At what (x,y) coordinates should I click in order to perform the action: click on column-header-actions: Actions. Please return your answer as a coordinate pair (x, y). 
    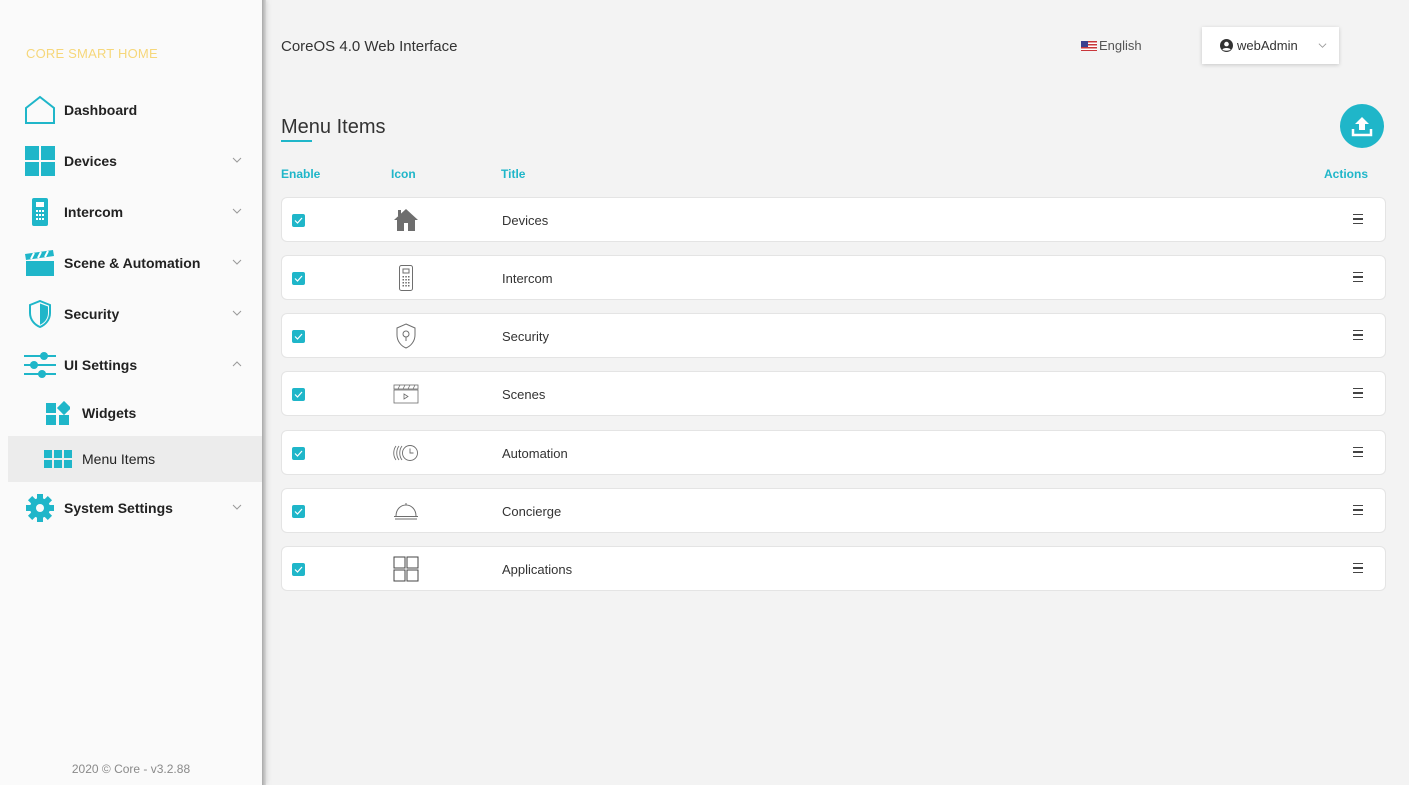
    Looking at the image, I should click on (1346, 174).